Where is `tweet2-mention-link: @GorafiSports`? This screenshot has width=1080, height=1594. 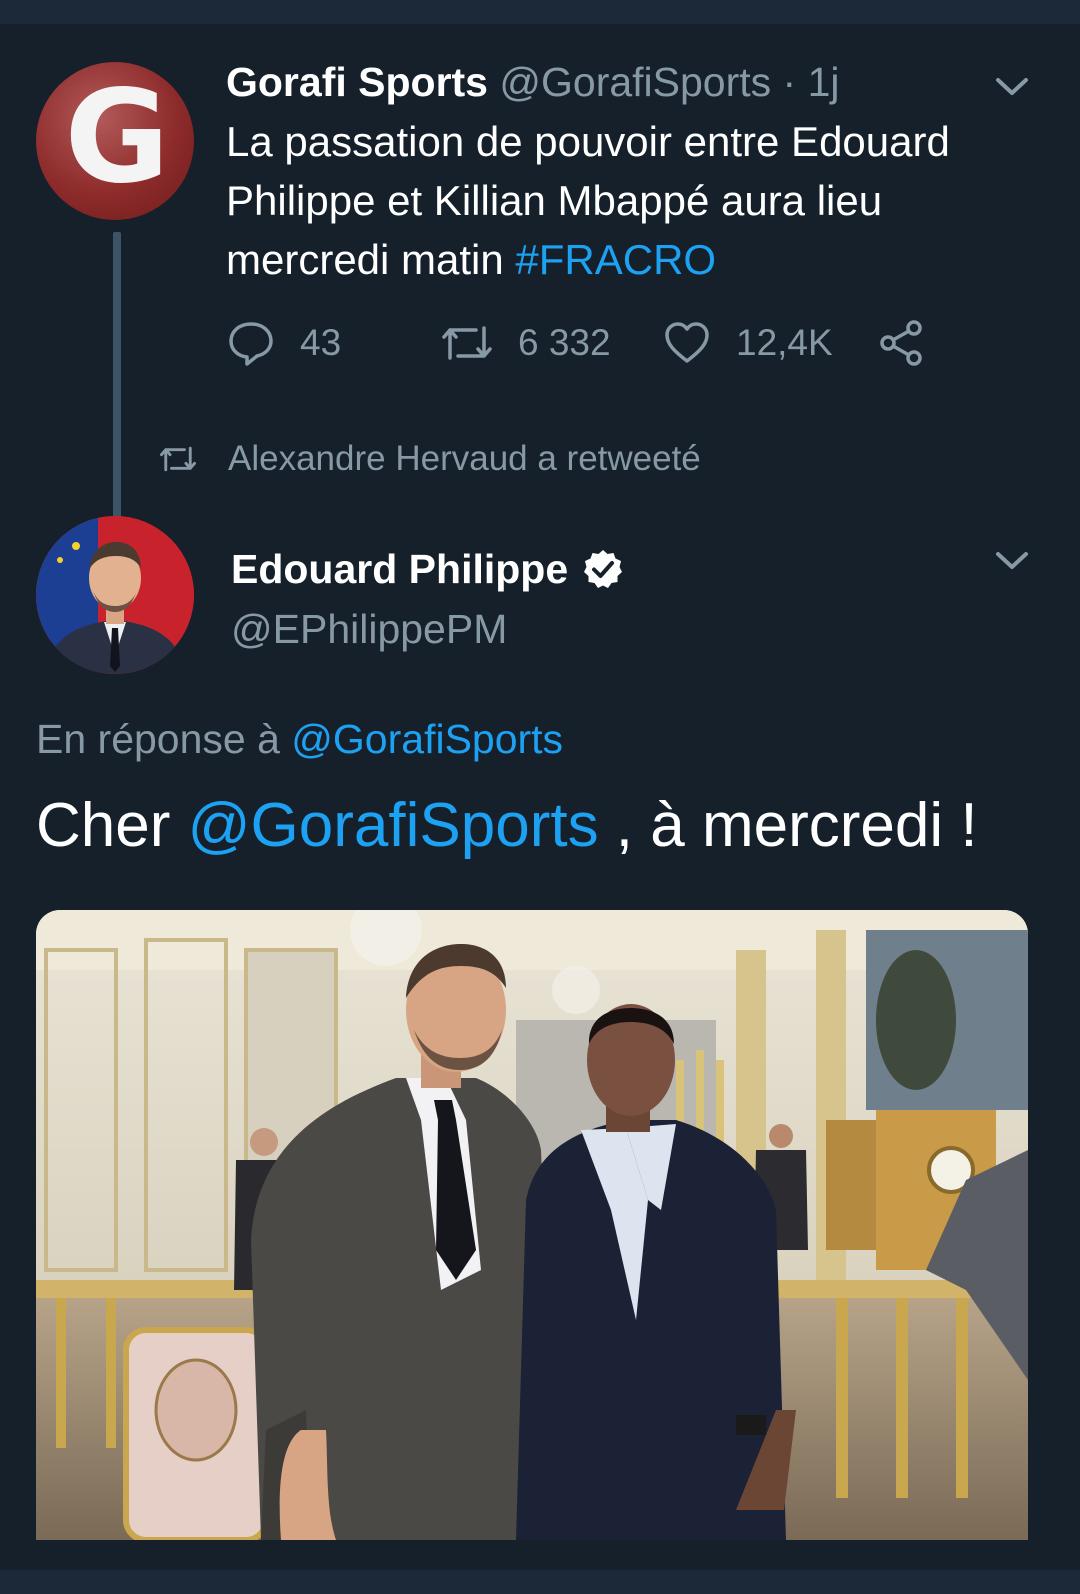
tweet2-mention-link: @GorafiSports is located at coordinates (393, 825).